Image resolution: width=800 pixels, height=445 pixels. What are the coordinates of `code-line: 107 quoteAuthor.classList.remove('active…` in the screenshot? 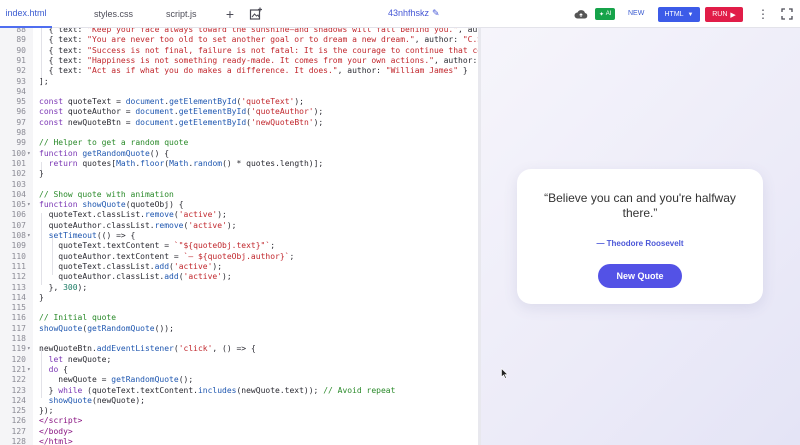 It's located at (239, 226).